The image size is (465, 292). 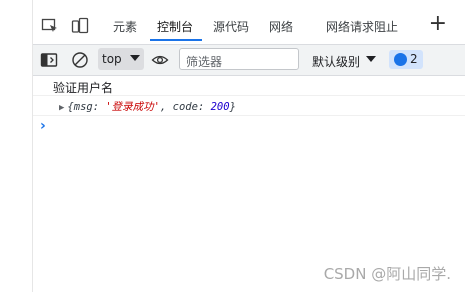 What do you see at coordinates (231, 26) in the screenshot?
I see `tab-sources: 源代码` at bounding box center [231, 26].